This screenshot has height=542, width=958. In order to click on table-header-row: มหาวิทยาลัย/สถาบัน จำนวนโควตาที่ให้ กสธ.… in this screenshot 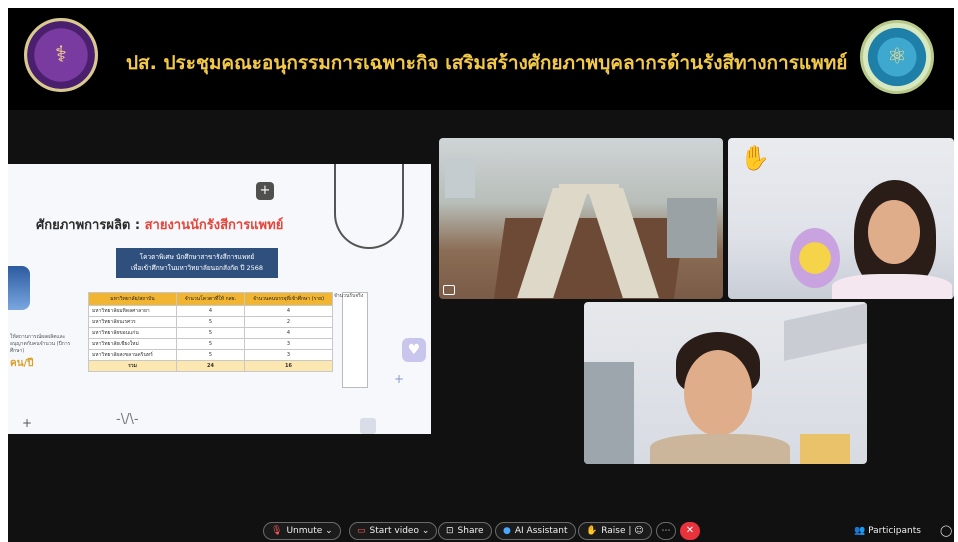, I will do `click(210, 299)`.